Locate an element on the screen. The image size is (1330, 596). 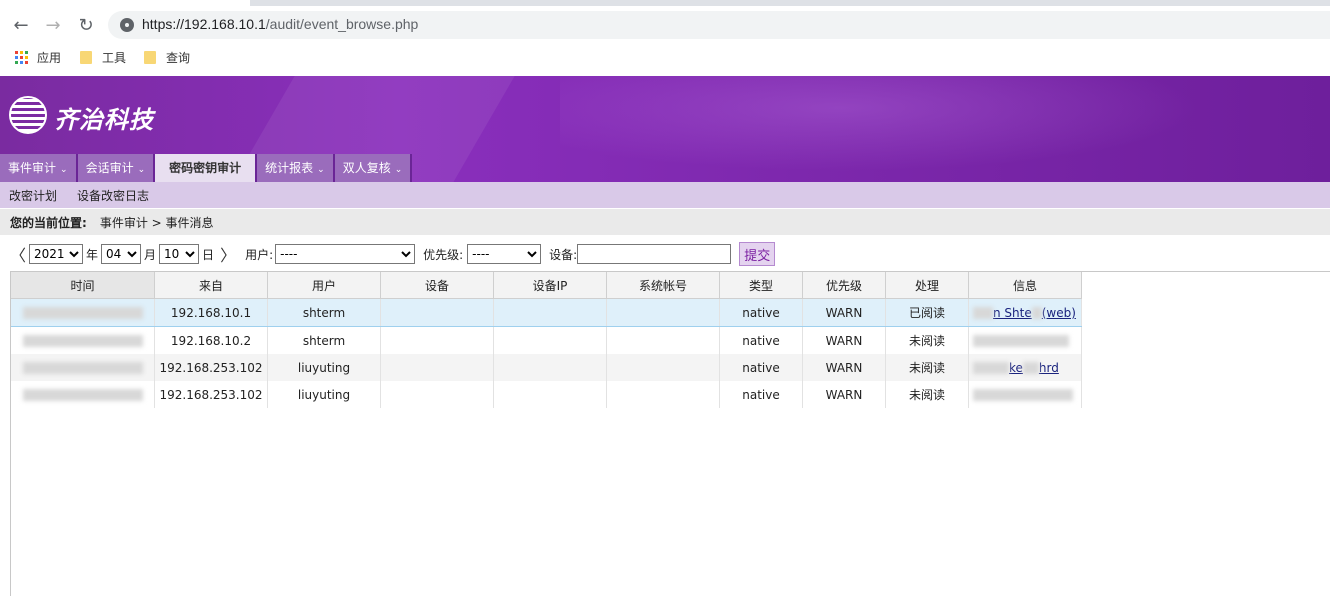
apps-grid-icon is located at coordinates (21, 57).